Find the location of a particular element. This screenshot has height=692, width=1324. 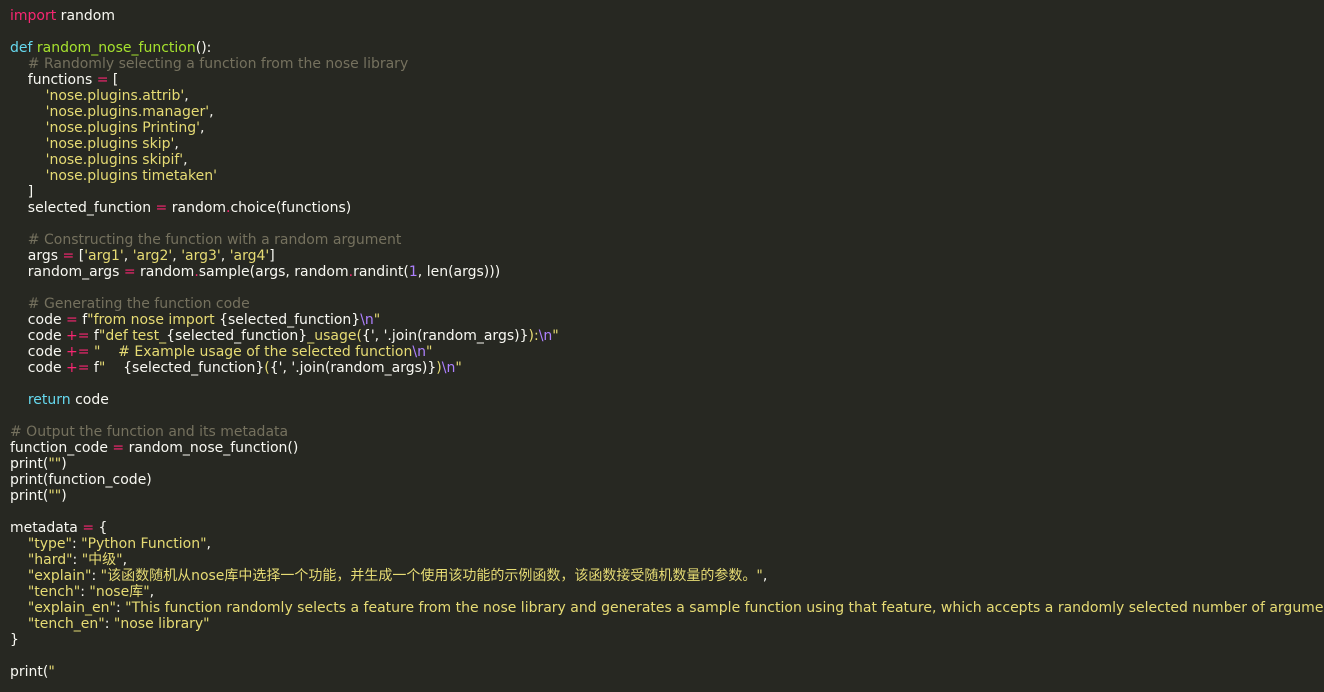

code-token: "hard" is located at coordinates (50, 560).